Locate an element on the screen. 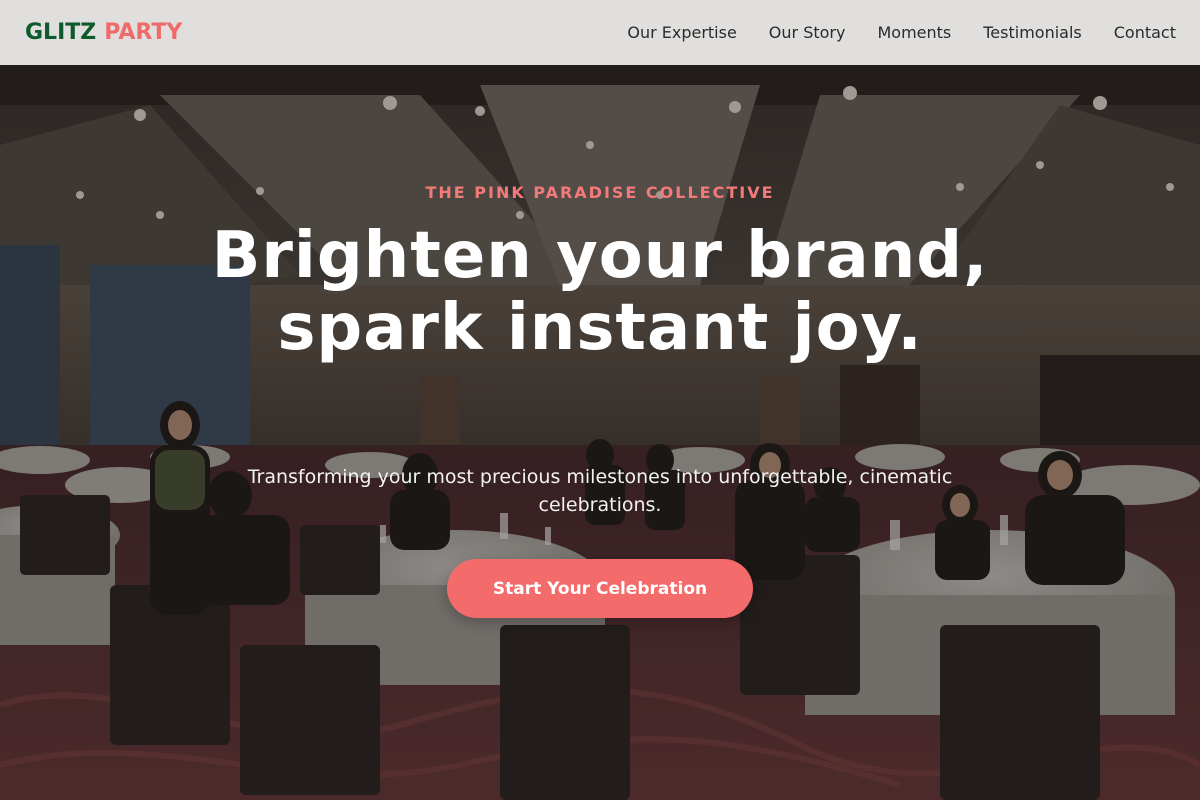 The width and height of the screenshot is (1200, 800). nav-item-contact: Contact is located at coordinates (1145, 32).